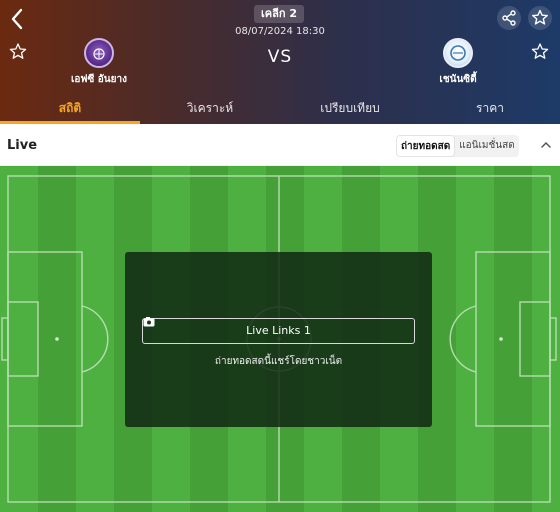  I want to click on live-link-button: Live Links 1, so click(278, 330).